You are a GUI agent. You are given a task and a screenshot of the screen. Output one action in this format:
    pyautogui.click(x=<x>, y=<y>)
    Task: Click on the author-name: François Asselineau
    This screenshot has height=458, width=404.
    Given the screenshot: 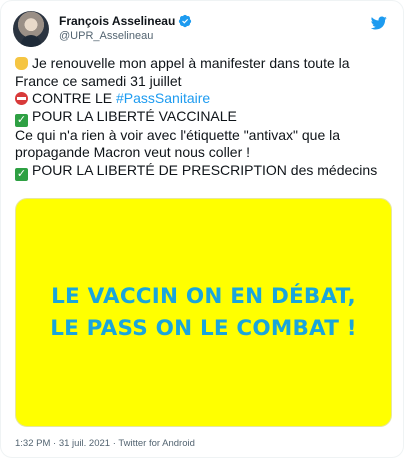 What is the action you would take?
    pyautogui.click(x=117, y=21)
    